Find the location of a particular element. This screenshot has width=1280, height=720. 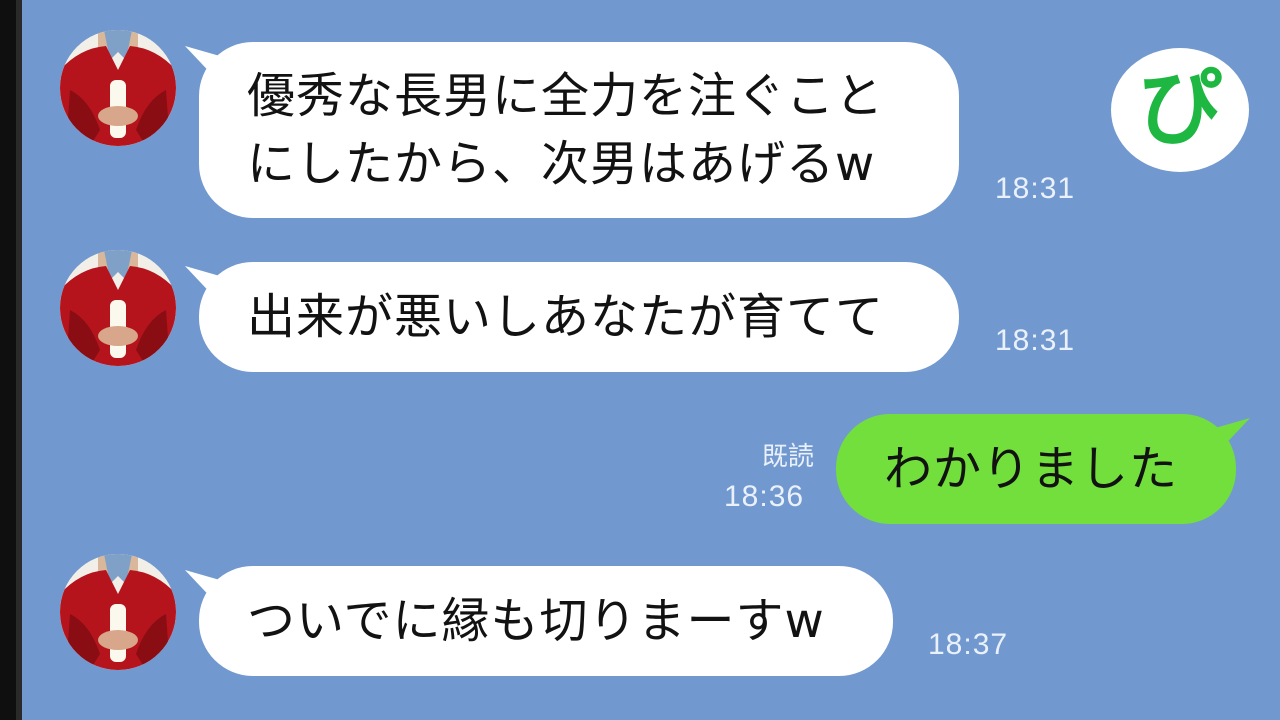

message-time-4: 18:37 is located at coordinates (968, 644).